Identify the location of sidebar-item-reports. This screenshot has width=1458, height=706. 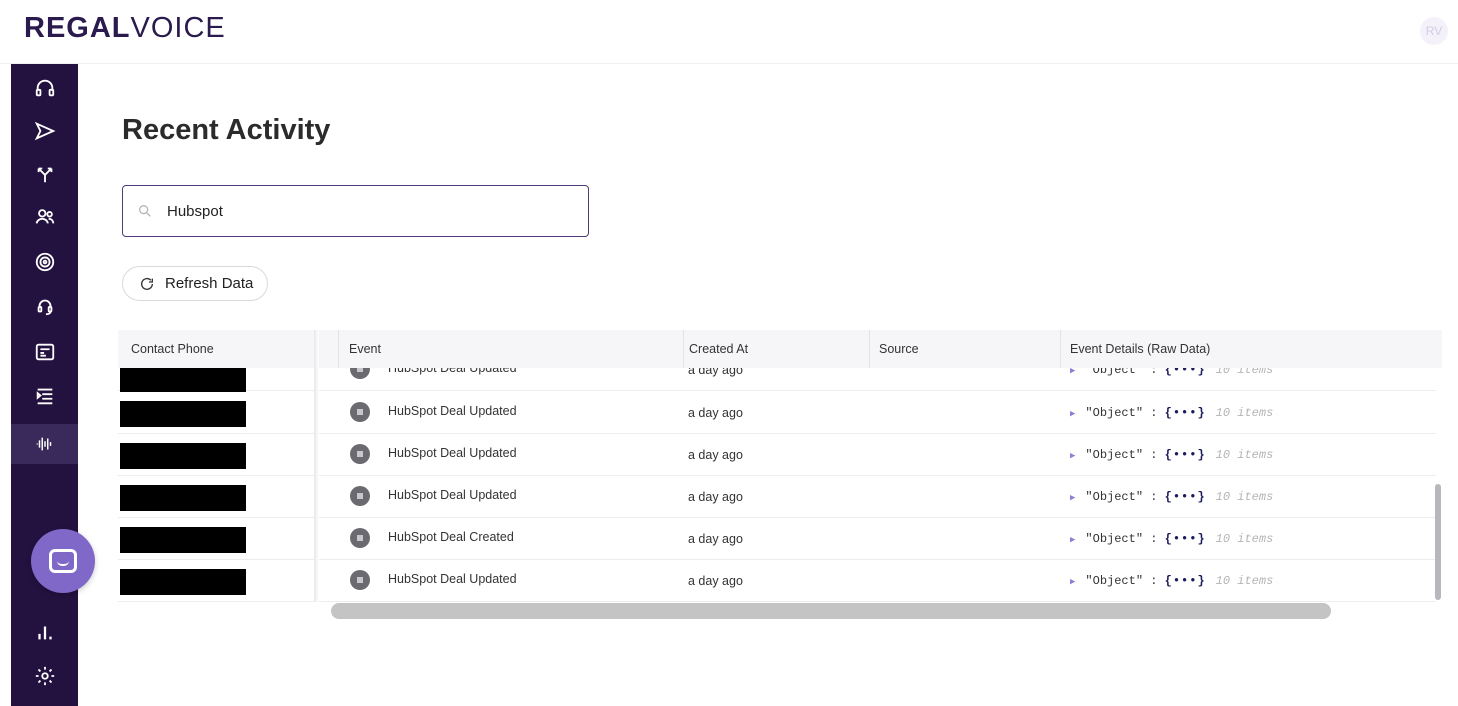
(44, 632).